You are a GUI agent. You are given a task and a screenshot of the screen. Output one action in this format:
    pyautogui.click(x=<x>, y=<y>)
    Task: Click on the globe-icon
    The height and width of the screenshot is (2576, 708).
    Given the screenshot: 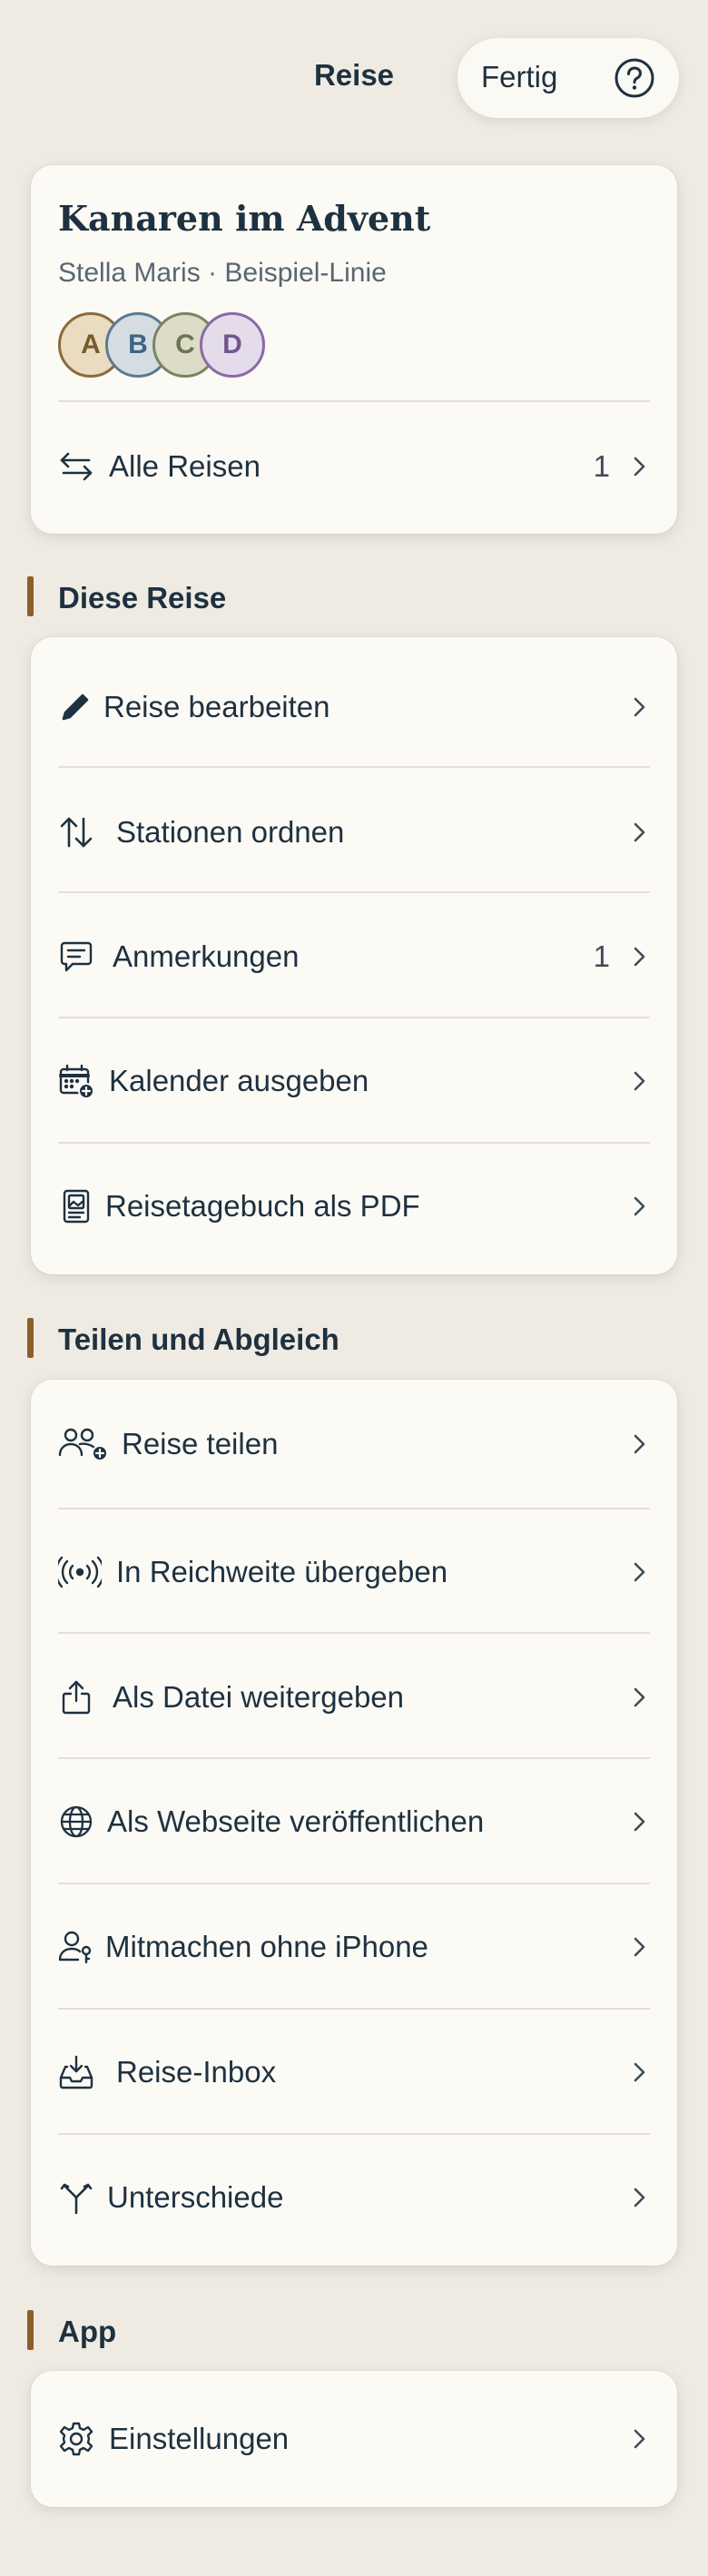 What is the action you would take?
    pyautogui.click(x=76, y=1822)
    